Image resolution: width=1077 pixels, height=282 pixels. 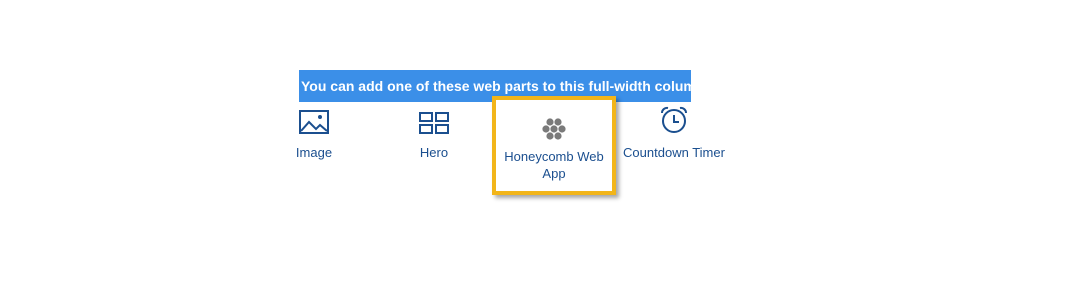 I want to click on webpart-honeycomb-web-app: Honeycomb Web App, so click(x=554, y=145).